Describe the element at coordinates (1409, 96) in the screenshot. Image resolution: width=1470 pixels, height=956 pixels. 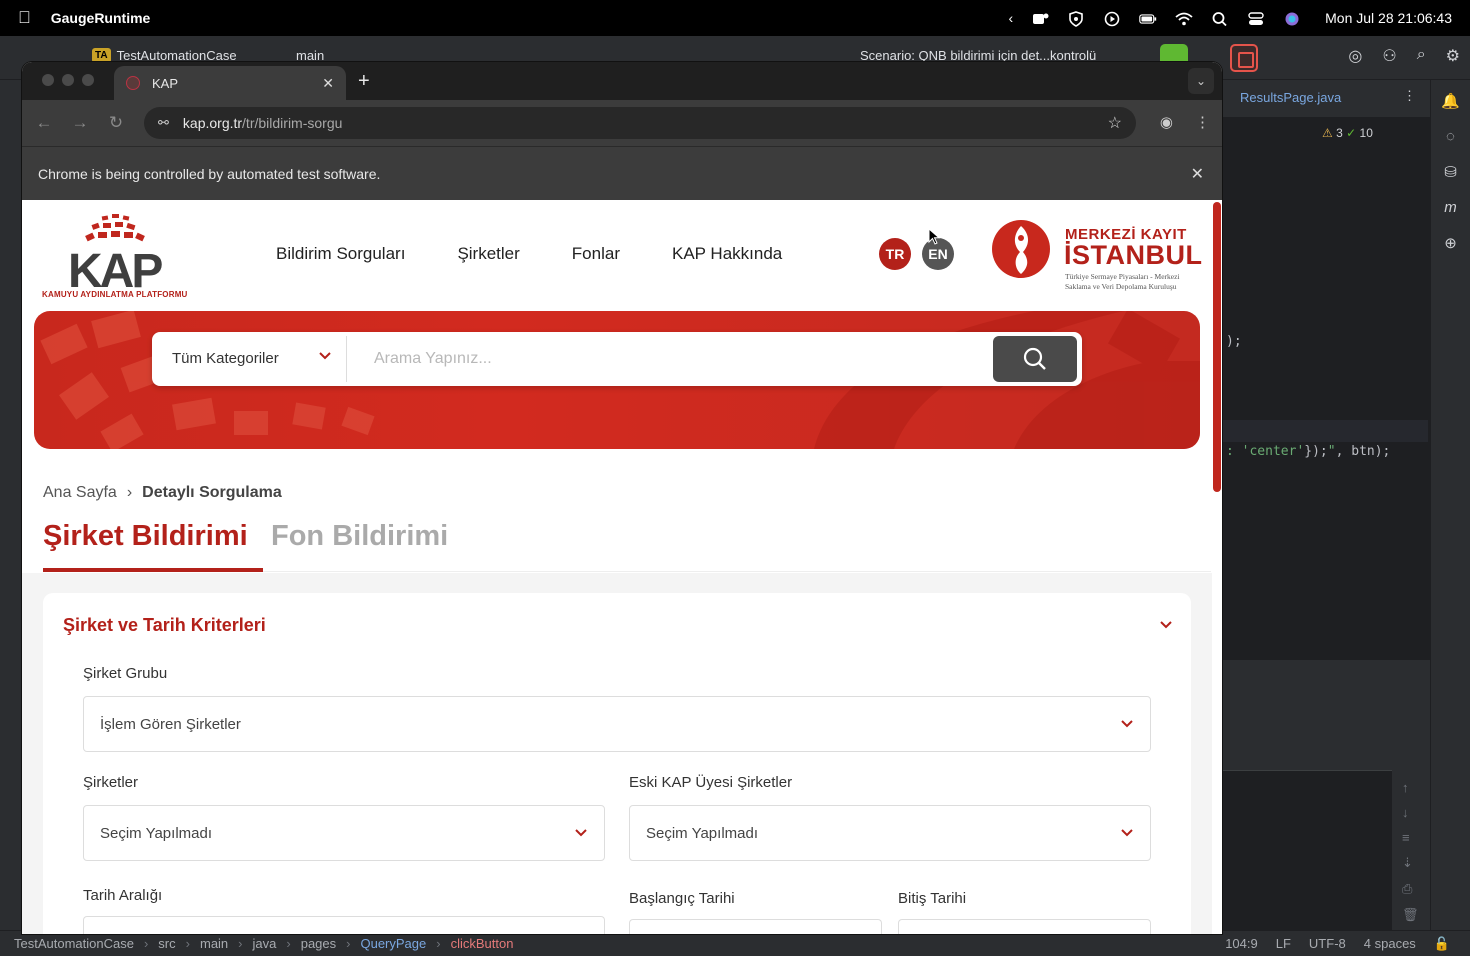
I see `more-options-icon: ⋮` at that location.